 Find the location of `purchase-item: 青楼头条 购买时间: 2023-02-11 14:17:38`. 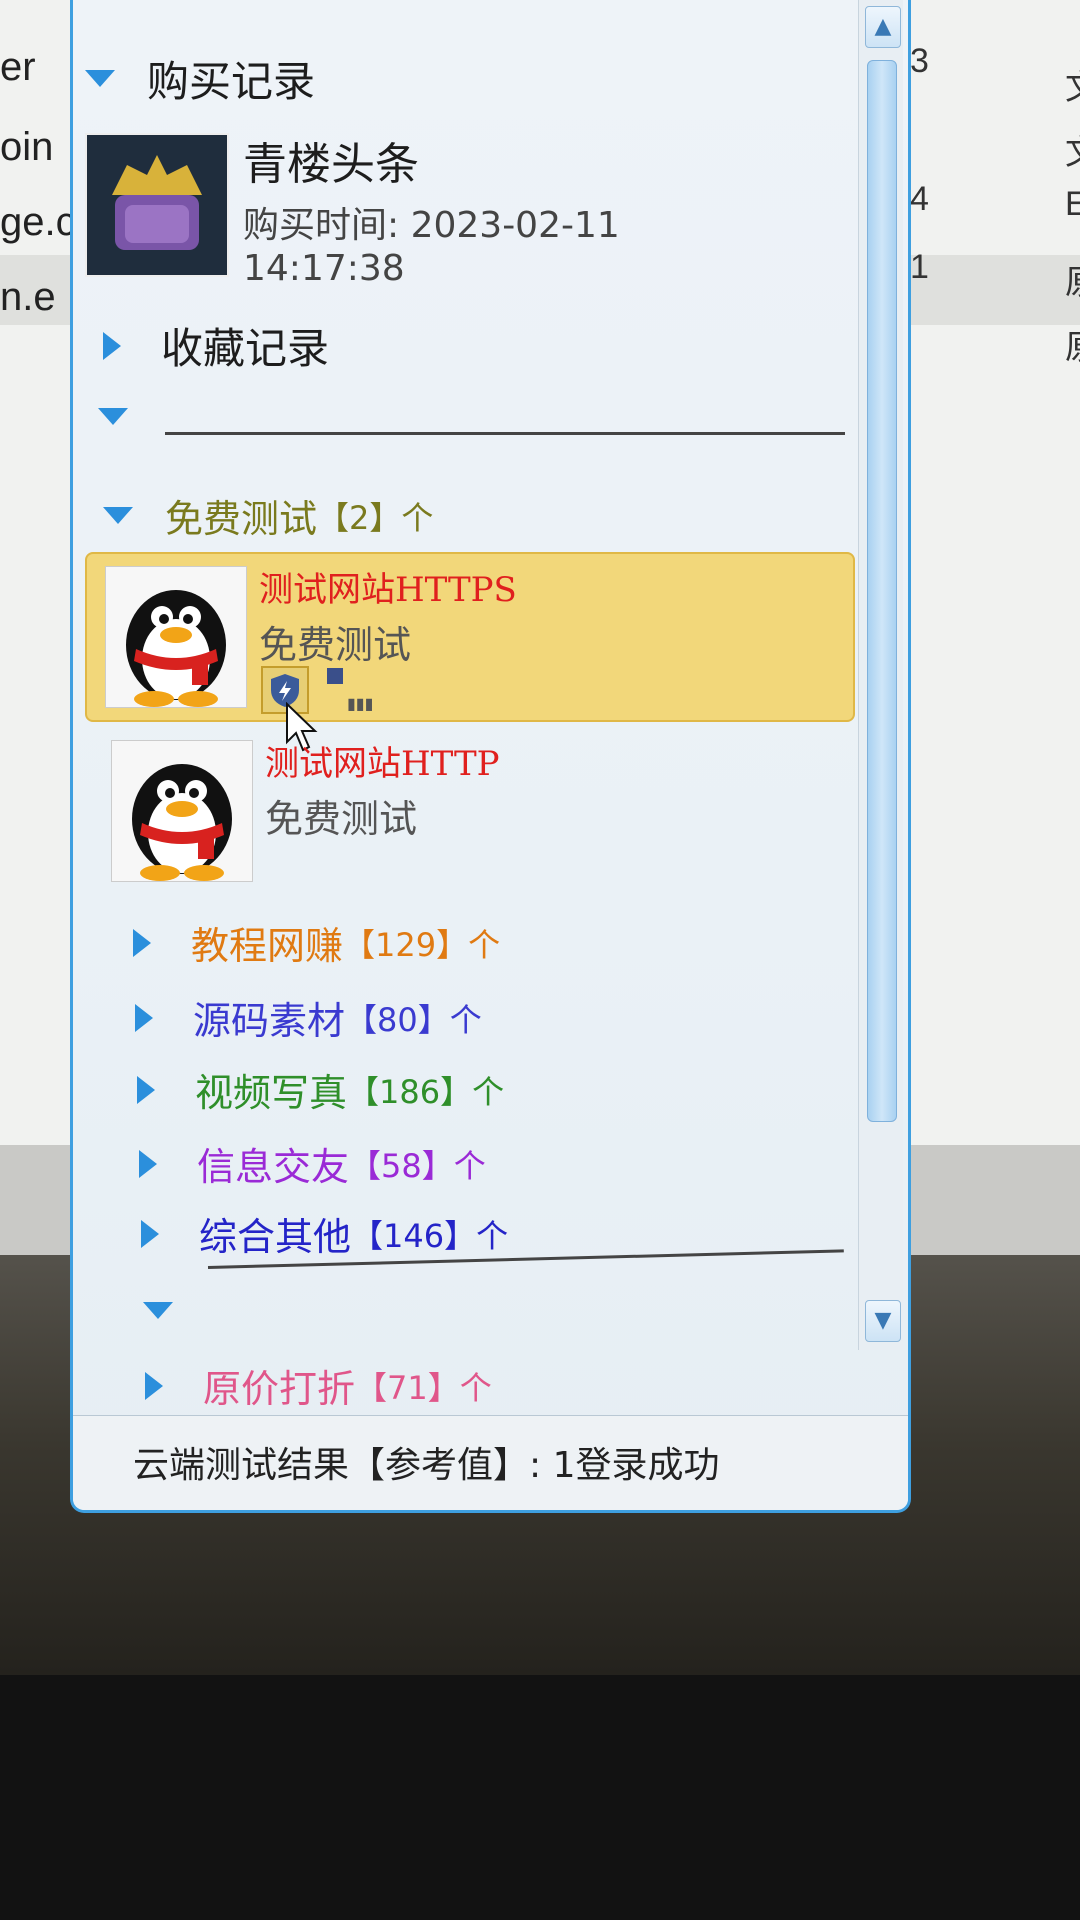

purchase-item: 青楼头条 购买时间: 2023-02-11 14:17:38 is located at coordinates (425, 208).